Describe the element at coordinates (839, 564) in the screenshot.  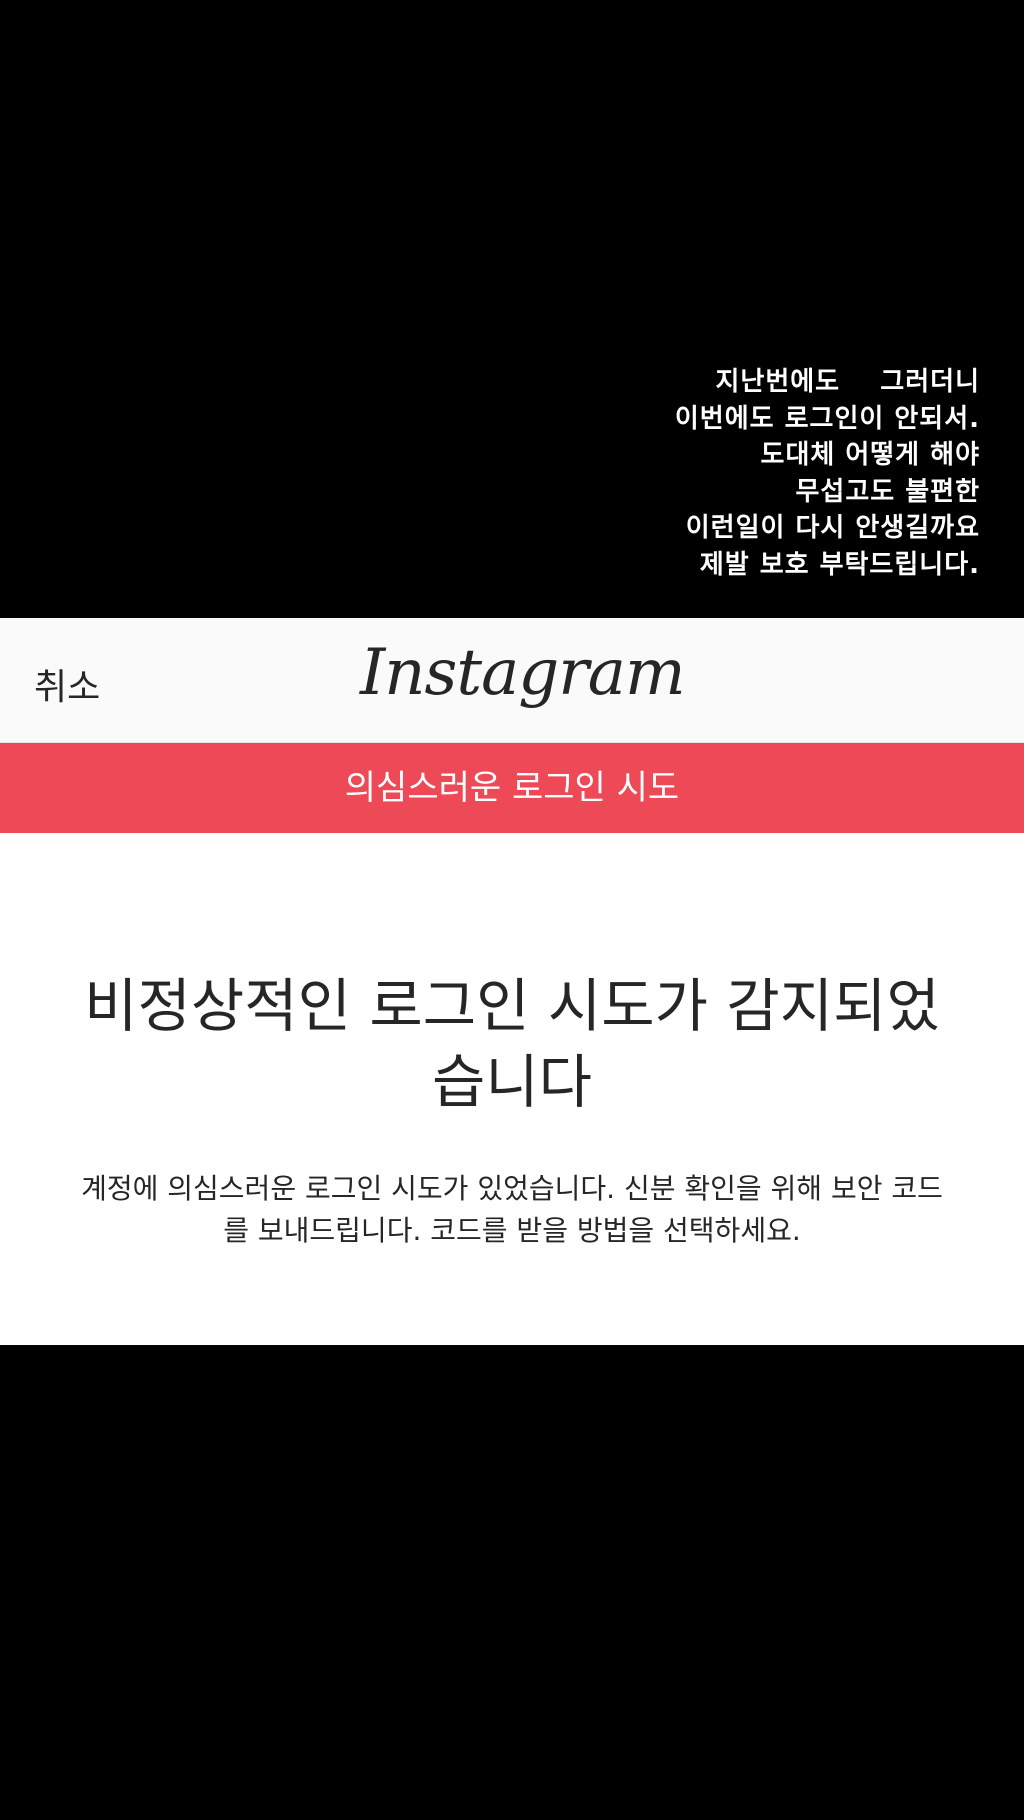
I see `caption-line-6: 제발 보호 부탁드립니다.` at that location.